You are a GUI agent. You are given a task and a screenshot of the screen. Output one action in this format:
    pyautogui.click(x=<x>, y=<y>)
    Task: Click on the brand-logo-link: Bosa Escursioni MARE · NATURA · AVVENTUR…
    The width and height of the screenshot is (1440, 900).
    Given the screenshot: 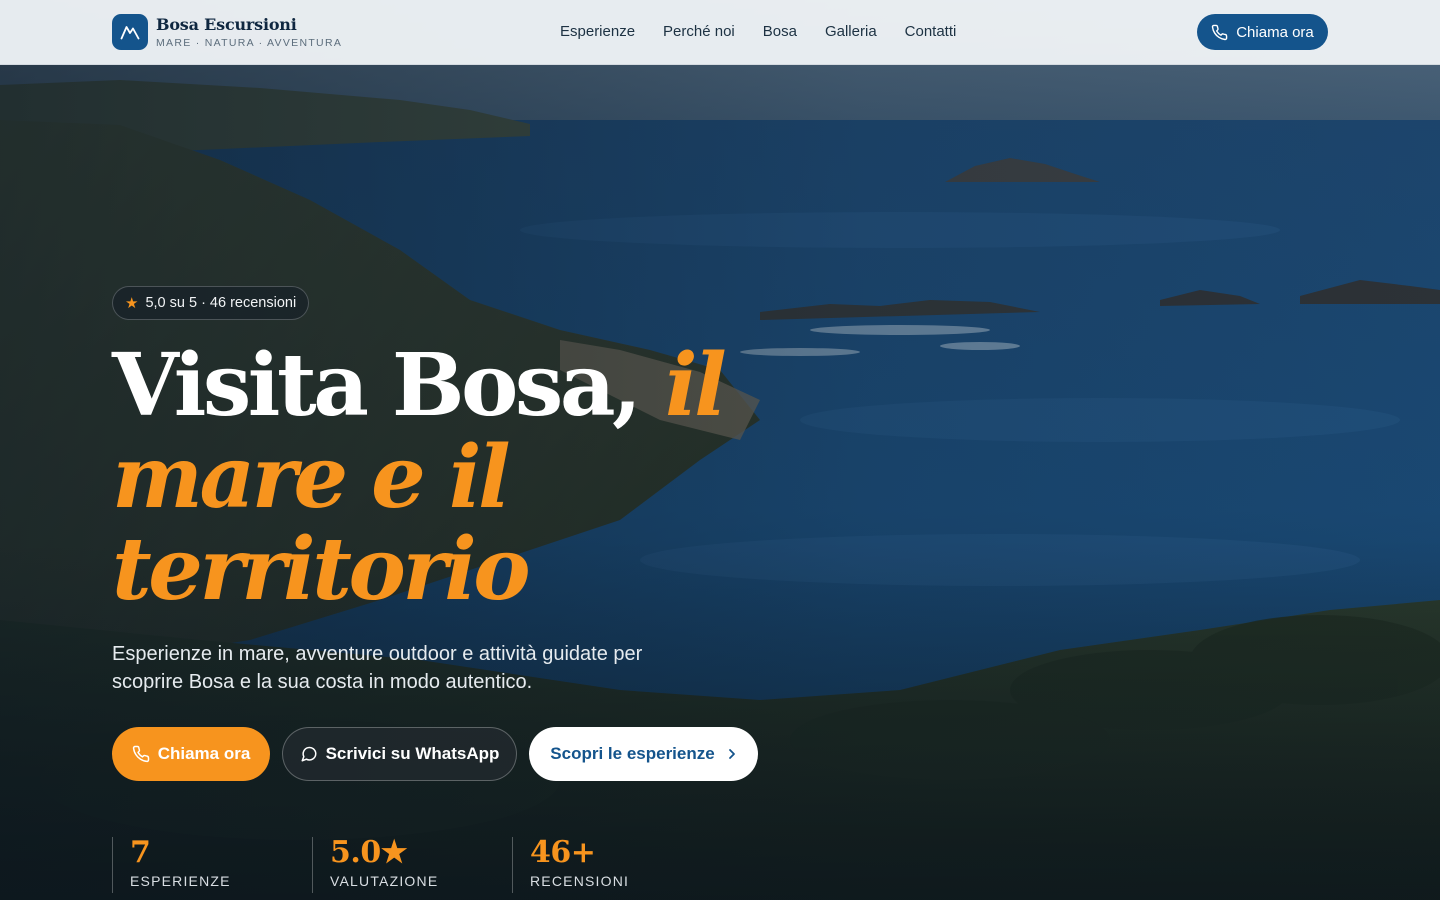 What is the action you would take?
    pyautogui.click(x=227, y=32)
    